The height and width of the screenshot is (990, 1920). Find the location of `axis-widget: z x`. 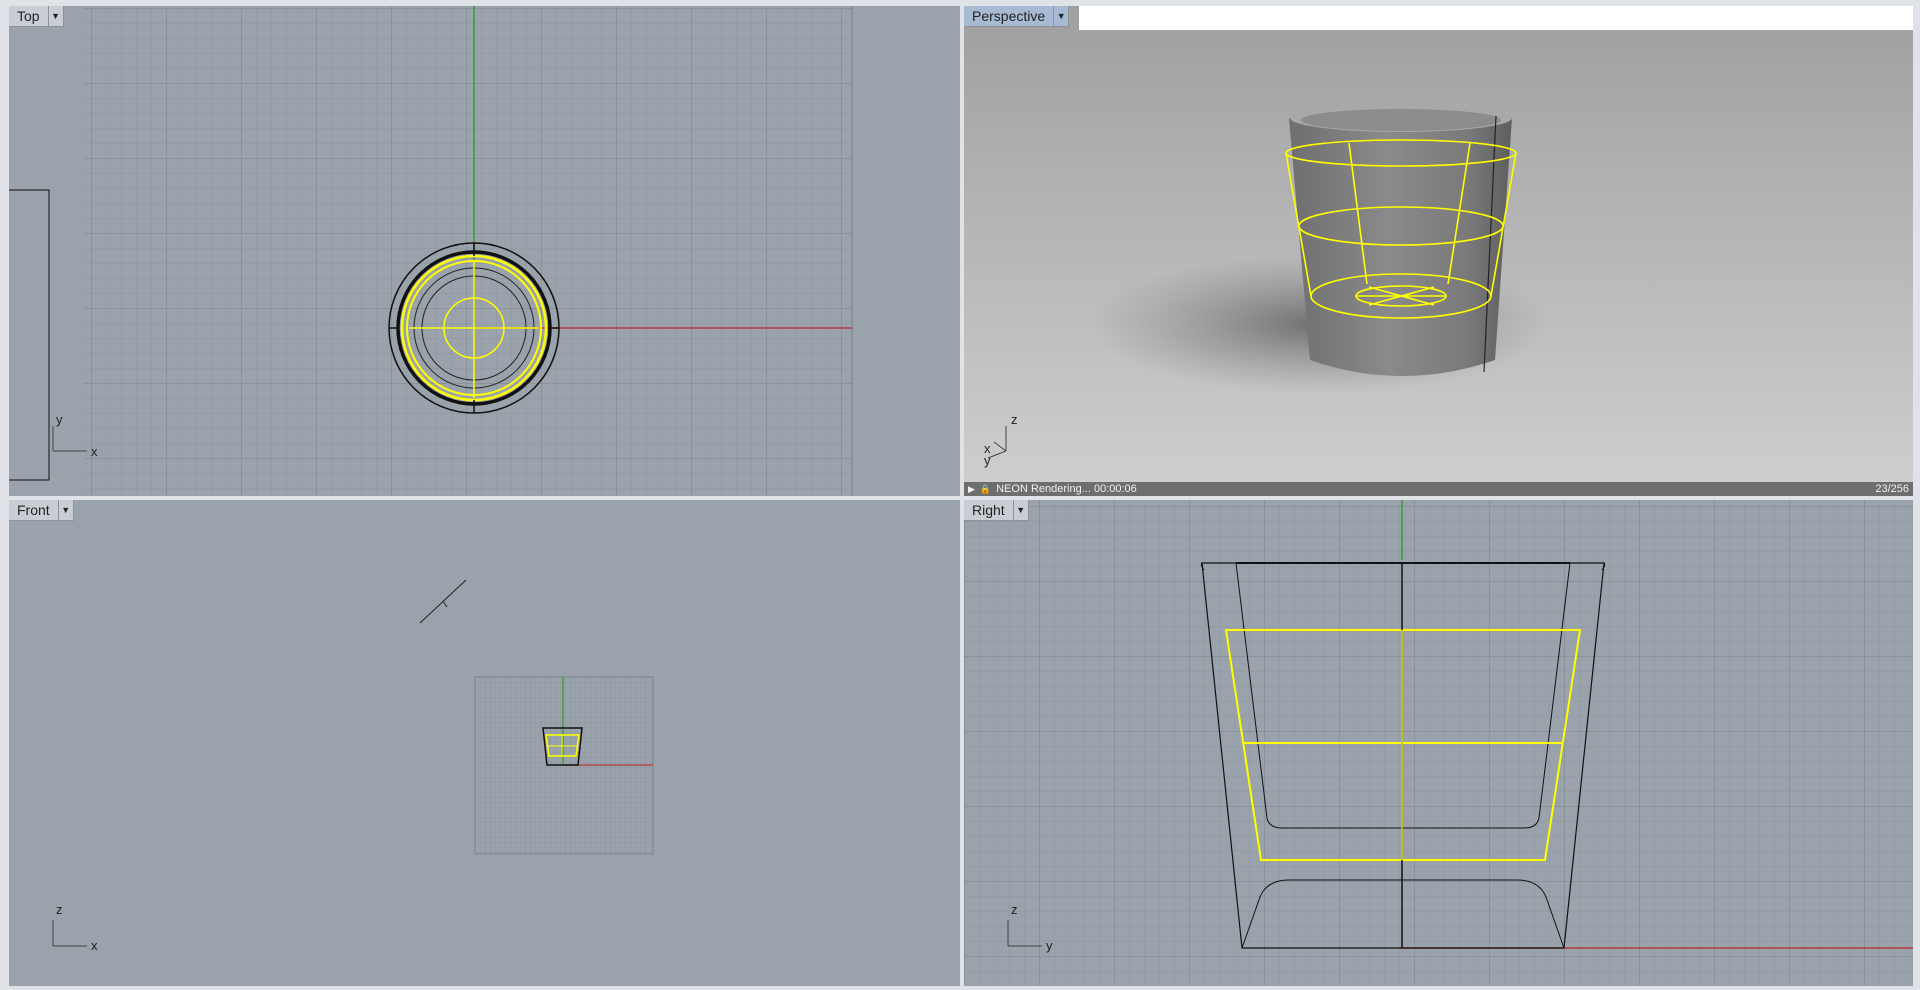

axis-widget: z x is located at coordinates (75, 927).